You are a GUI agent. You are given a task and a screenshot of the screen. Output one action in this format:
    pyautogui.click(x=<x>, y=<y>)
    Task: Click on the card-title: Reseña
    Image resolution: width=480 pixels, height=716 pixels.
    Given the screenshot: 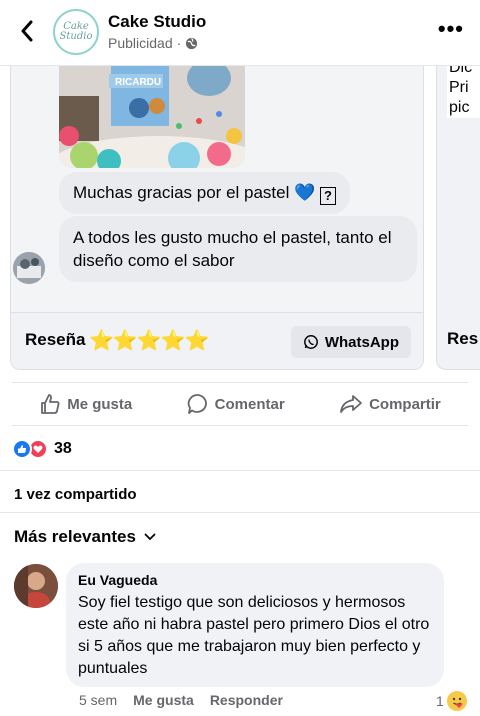 What is the action you would take?
    pyautogui.click(x=55, y=339)
    